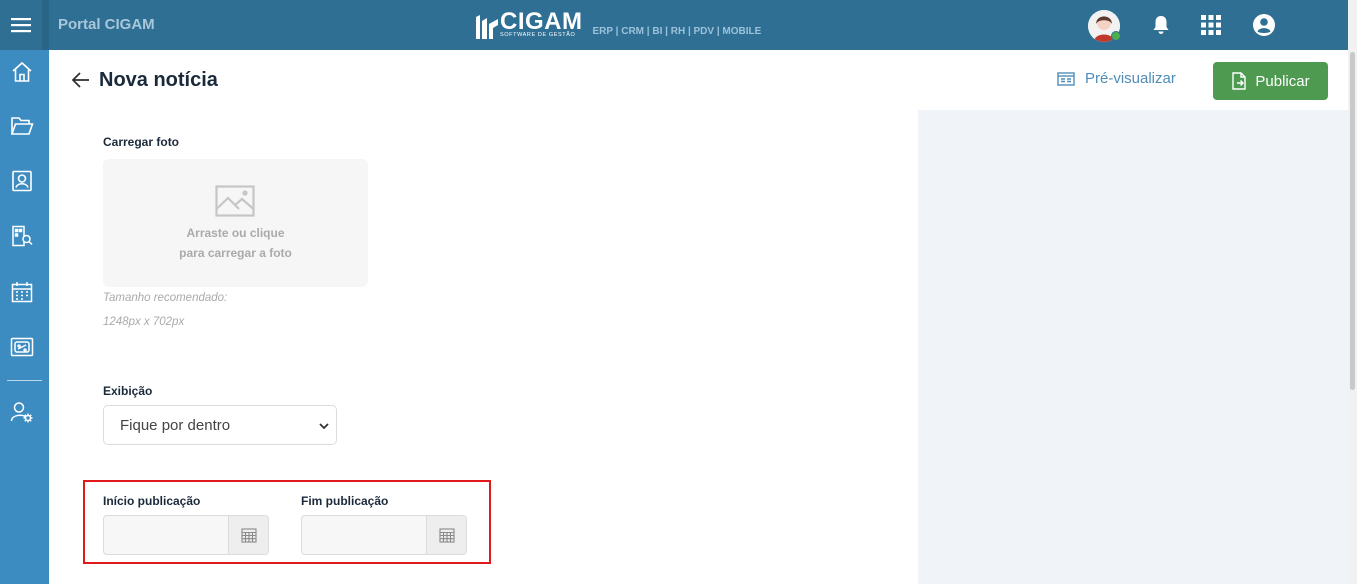 The height and width of the screenshot is (584, 1357). I want to click on photo-size-value: 1248px x 702px, so click(144, 322).